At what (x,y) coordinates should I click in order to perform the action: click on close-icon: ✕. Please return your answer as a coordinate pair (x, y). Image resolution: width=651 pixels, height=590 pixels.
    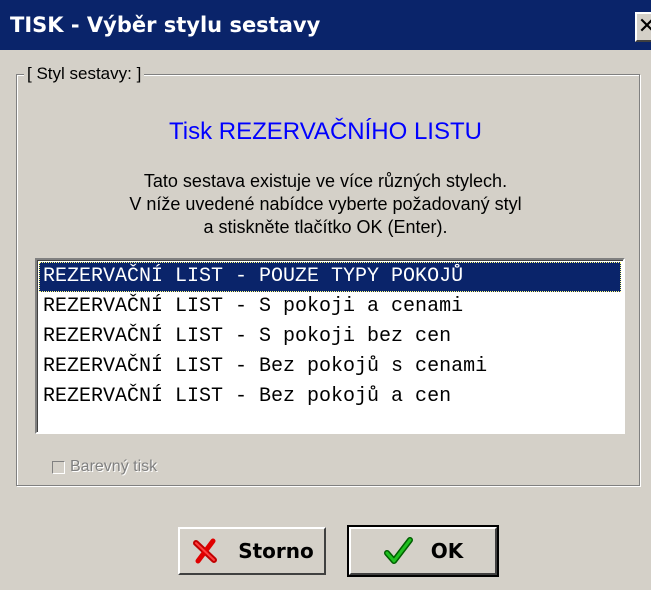
    Looking at the image, I should click on (644, 26).